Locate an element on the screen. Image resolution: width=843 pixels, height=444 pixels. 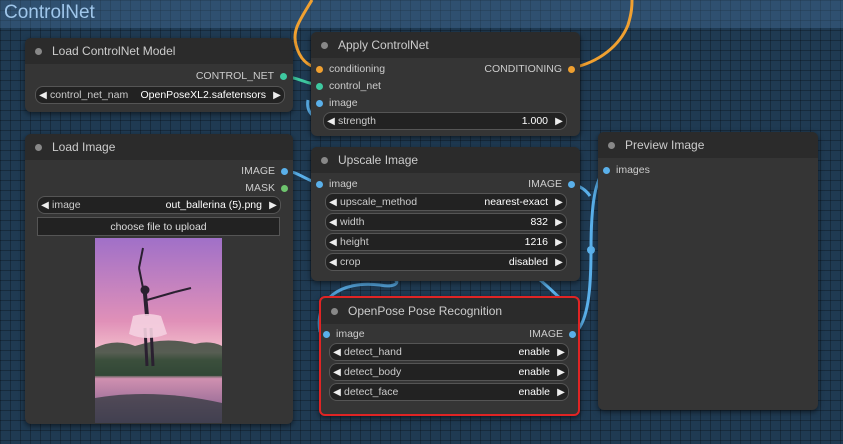
widget-value: 1.000 is located at coordinates (534, 121).